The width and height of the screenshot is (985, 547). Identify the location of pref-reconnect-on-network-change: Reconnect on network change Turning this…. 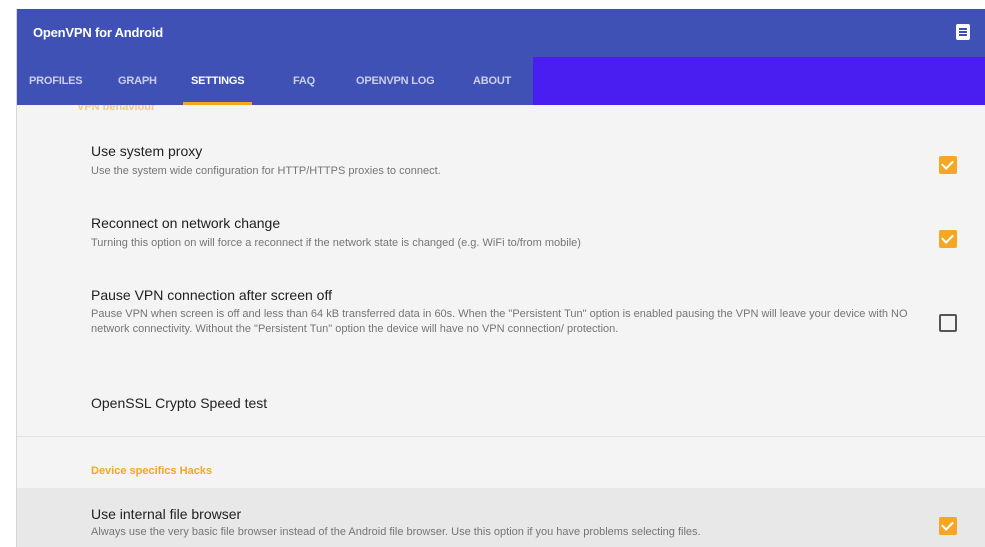
(501, 237).